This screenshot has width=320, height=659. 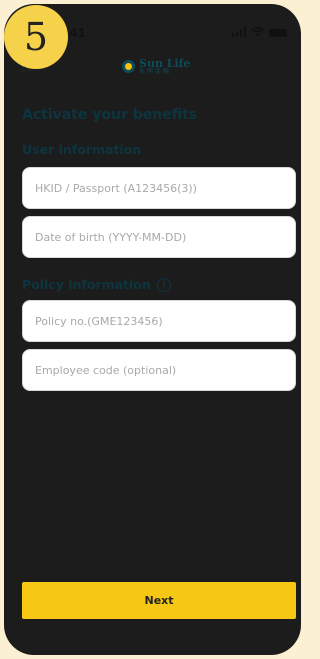 I want to click on policy-number-input, so click(x=159, y=321).